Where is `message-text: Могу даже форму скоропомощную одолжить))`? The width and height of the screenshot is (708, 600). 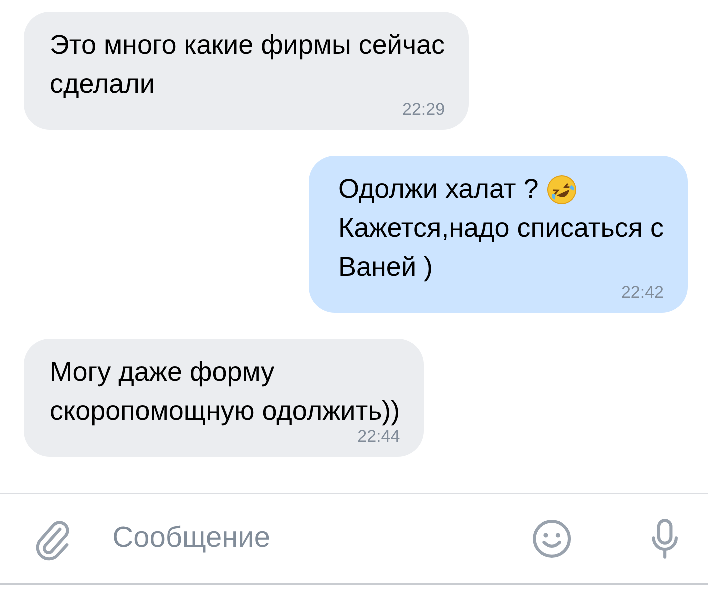 message-text: Могу даже форму скоропомощную одолжить)) is located at coordinates (225, 392).